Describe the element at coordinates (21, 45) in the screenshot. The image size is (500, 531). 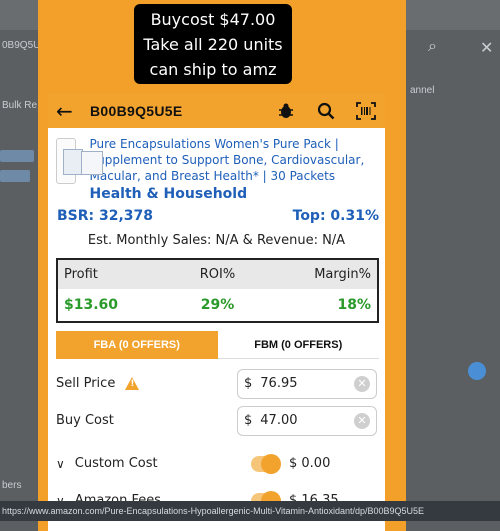
I see `background-label: 0B9Q5U` at that location.